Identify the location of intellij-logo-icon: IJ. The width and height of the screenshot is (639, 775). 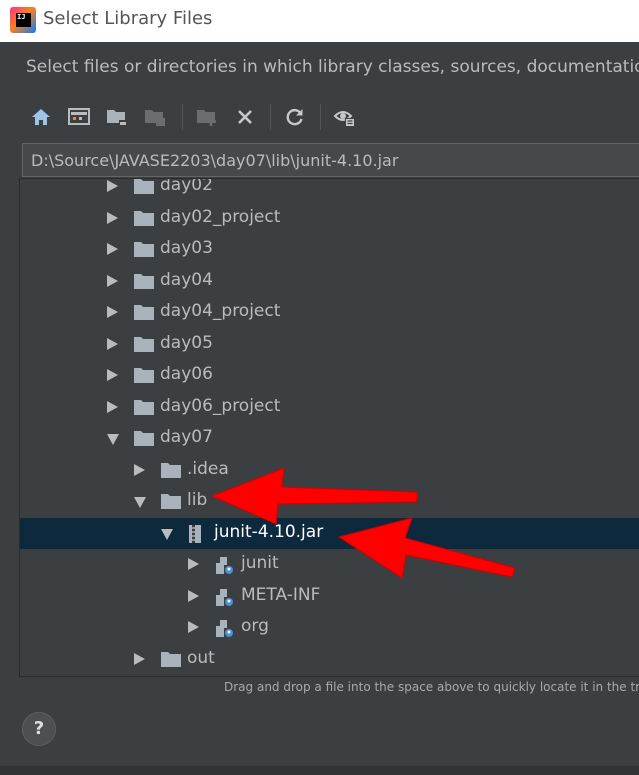
(23, 20).